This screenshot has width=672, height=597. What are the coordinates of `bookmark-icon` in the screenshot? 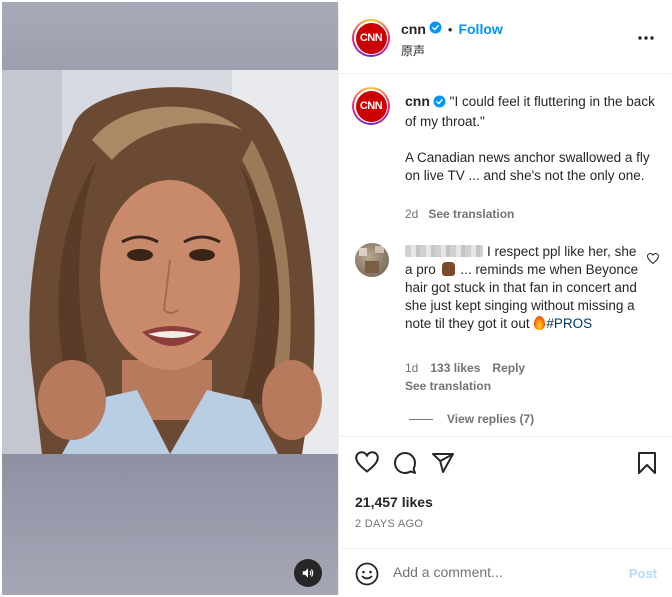 It's located at (647, 463).